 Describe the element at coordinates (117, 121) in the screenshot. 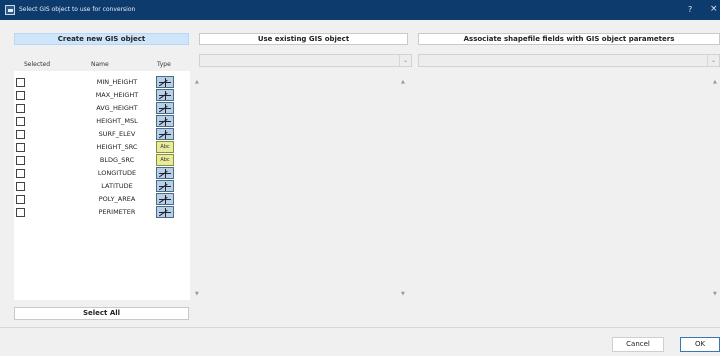

I see `field-name: HEIGHT_MSL` at that location.